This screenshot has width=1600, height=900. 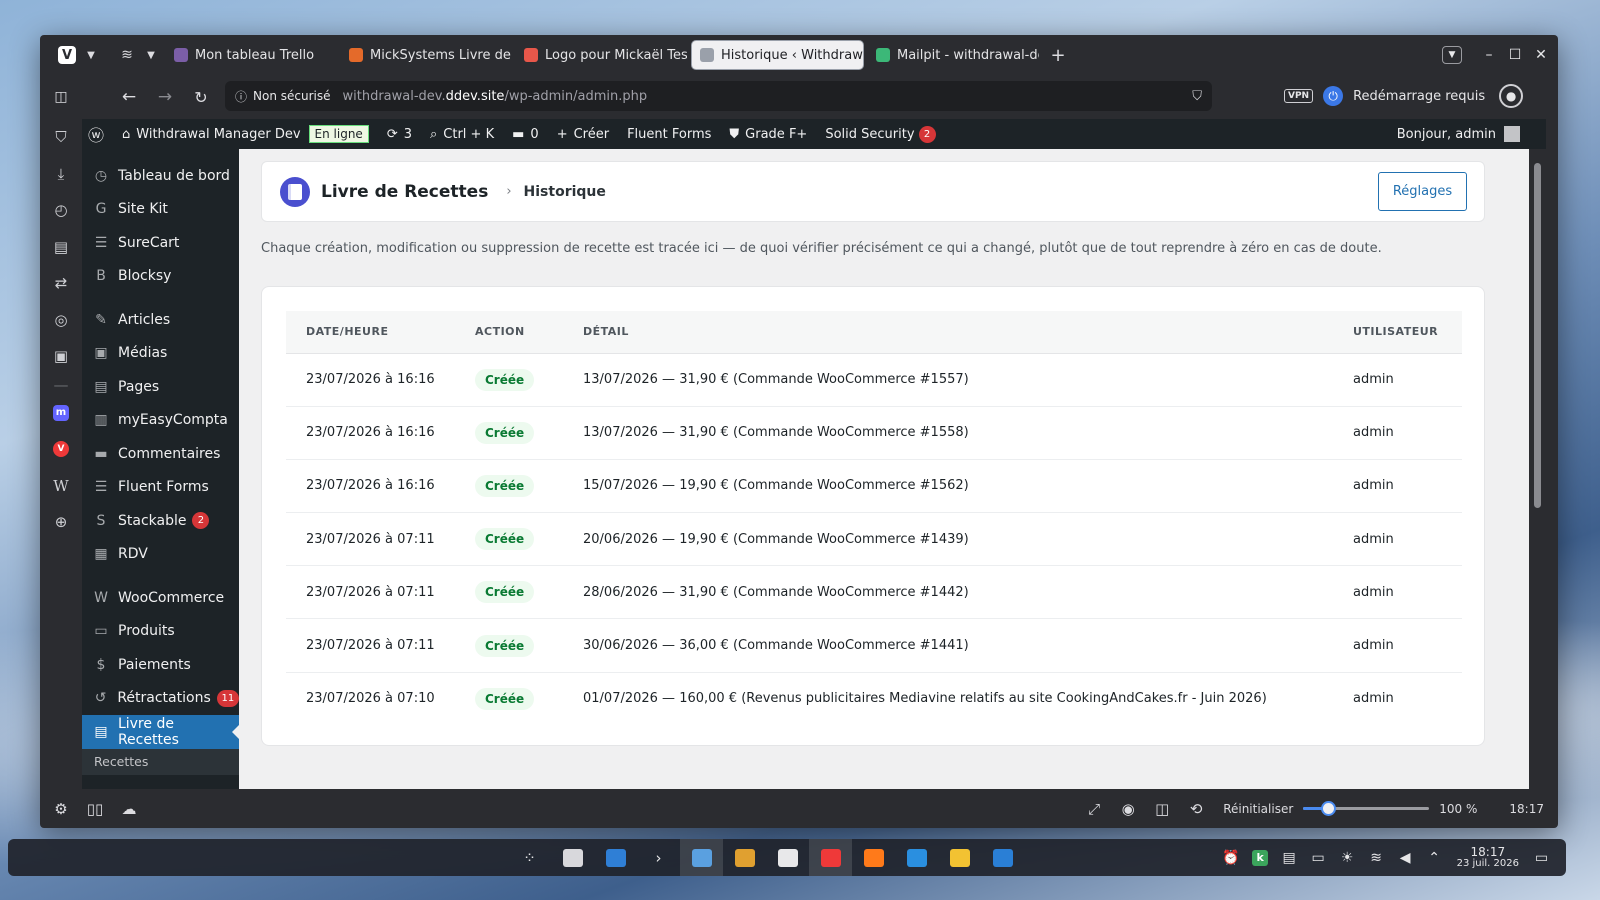 I want to click on translate-icon: ⇄, so click(x=61, y=283).